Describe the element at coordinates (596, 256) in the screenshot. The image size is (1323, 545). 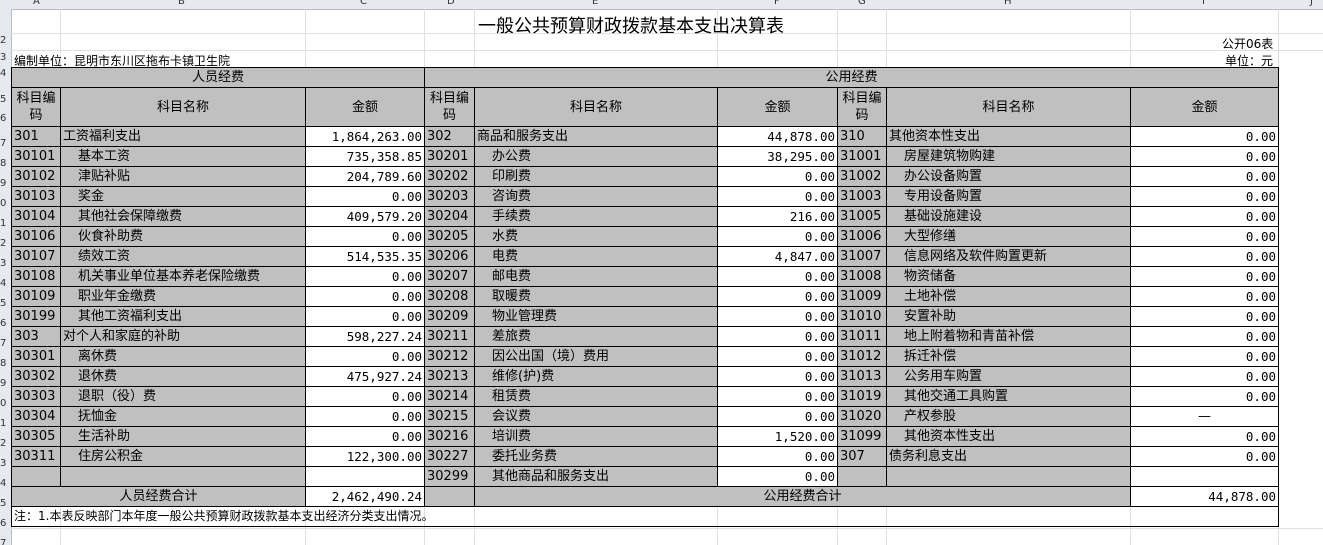
I see `name-cell: 电费` at that location.